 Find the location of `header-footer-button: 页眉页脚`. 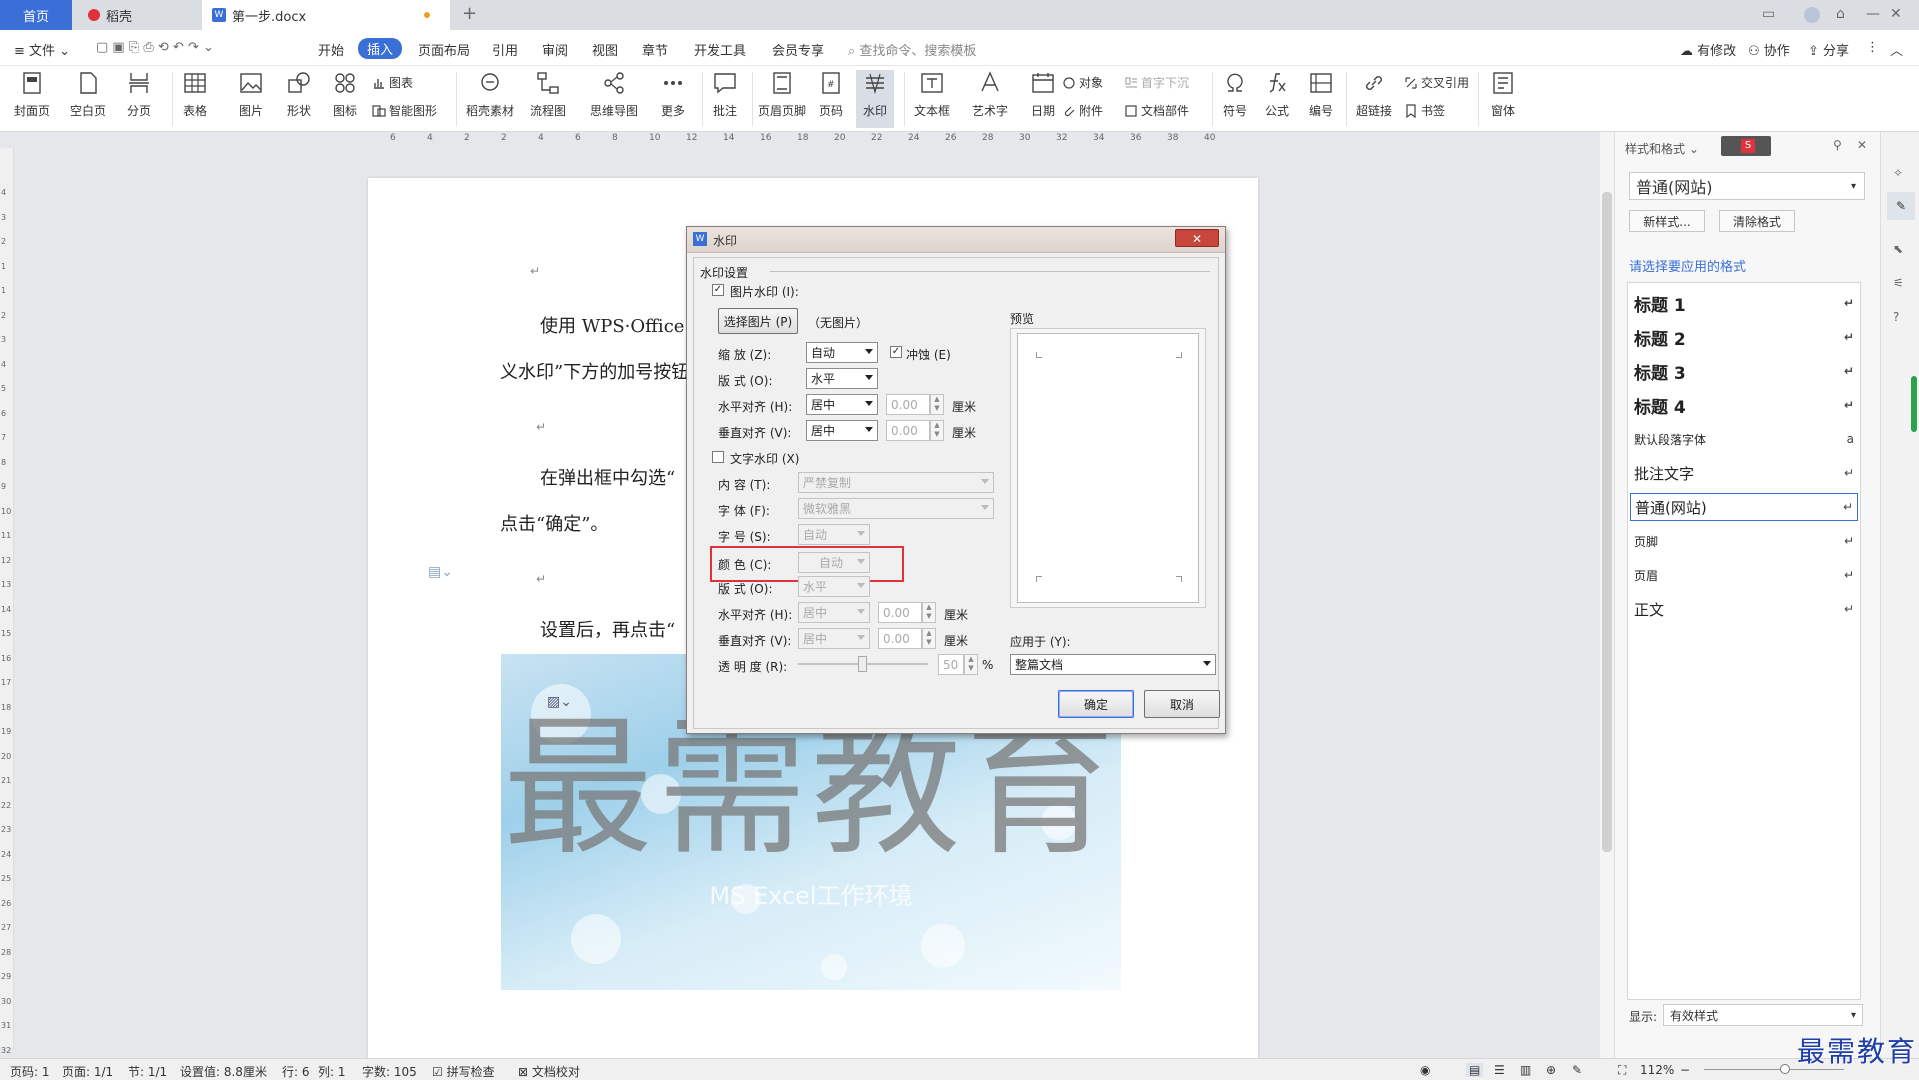

header-footer-button: 页眉页脚 is located at coordinates (782, 94).